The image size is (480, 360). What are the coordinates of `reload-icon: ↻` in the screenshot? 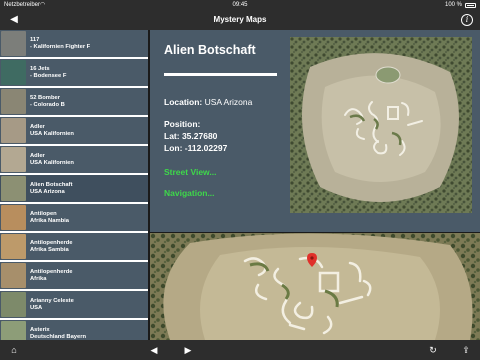 It's located at (433, 350).